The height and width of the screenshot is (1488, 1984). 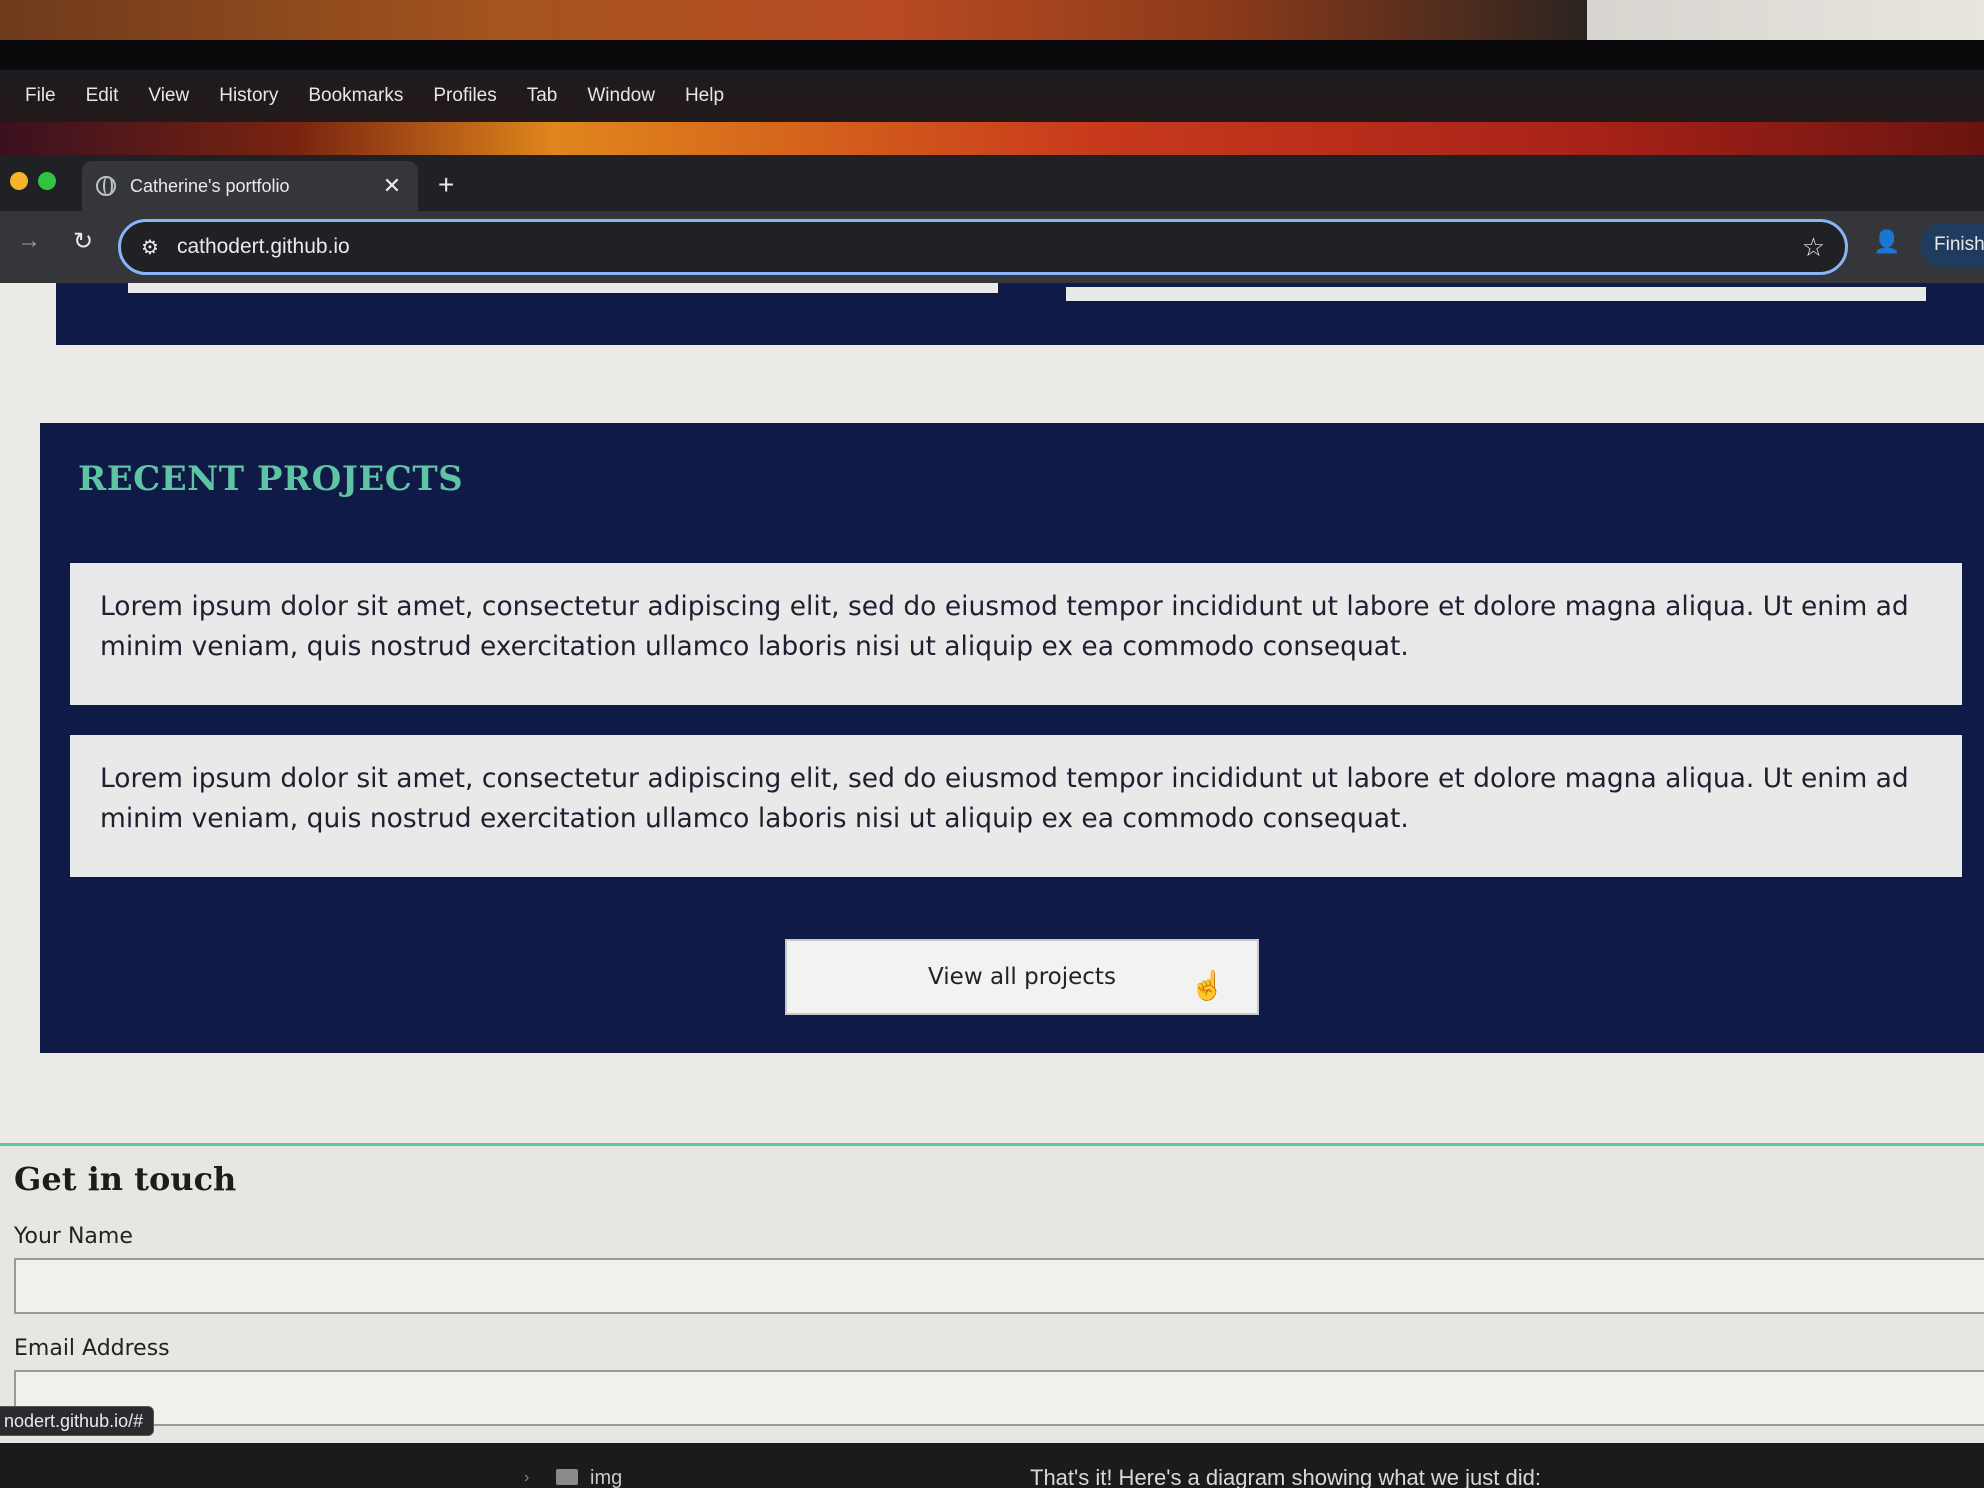 I want to click on chevron-right-icon: ›, so click(x=527, y=1477).